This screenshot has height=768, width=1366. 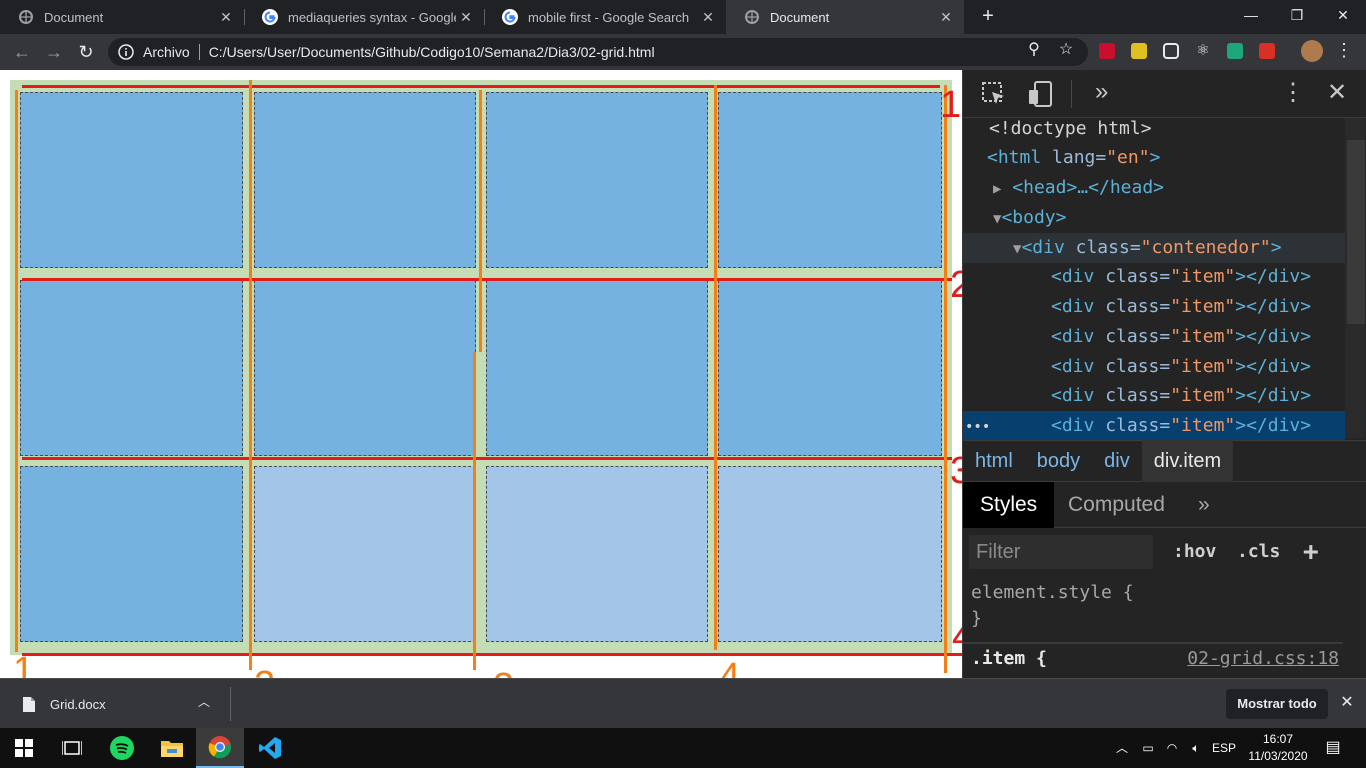 What do you see at coordinates (1153, 158) in the screenshot?
I see `dom-node-html: <html lang="en">` at bounding box center [1153, 158].